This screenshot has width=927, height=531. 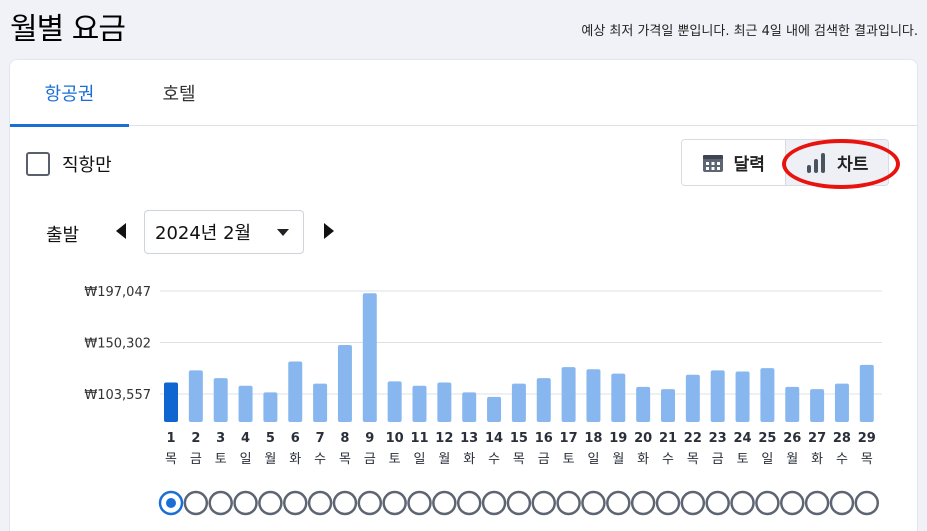 I want to click on day-label: 13, so click(x=469, y=438).